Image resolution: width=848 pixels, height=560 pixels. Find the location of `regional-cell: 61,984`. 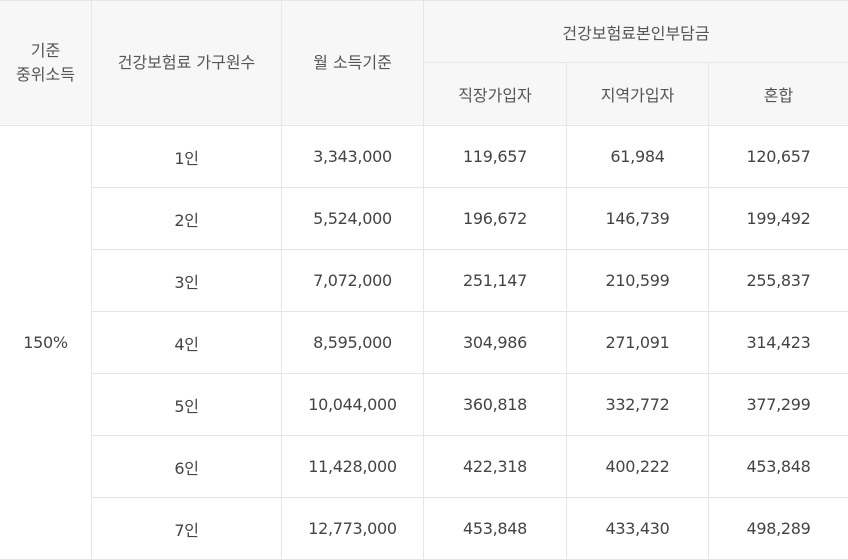

regional-cell: 61,984 is located at coordinates (638, 157).